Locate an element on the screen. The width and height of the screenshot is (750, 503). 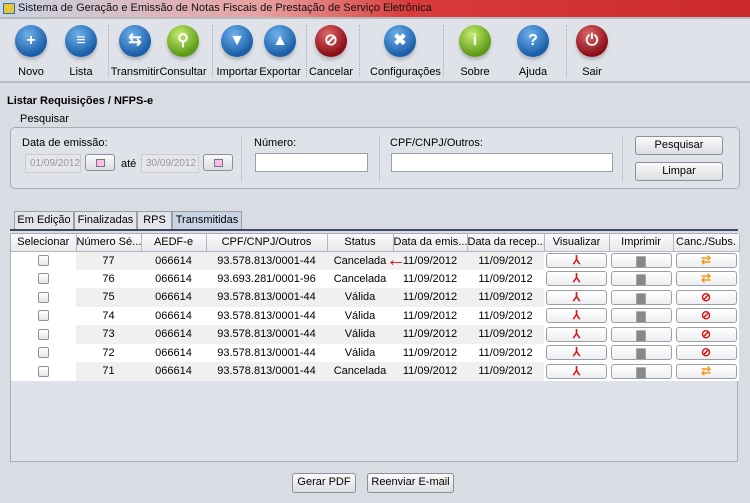
toolbar-button-sobre: i Sobre is located at coordinates (475, 50).